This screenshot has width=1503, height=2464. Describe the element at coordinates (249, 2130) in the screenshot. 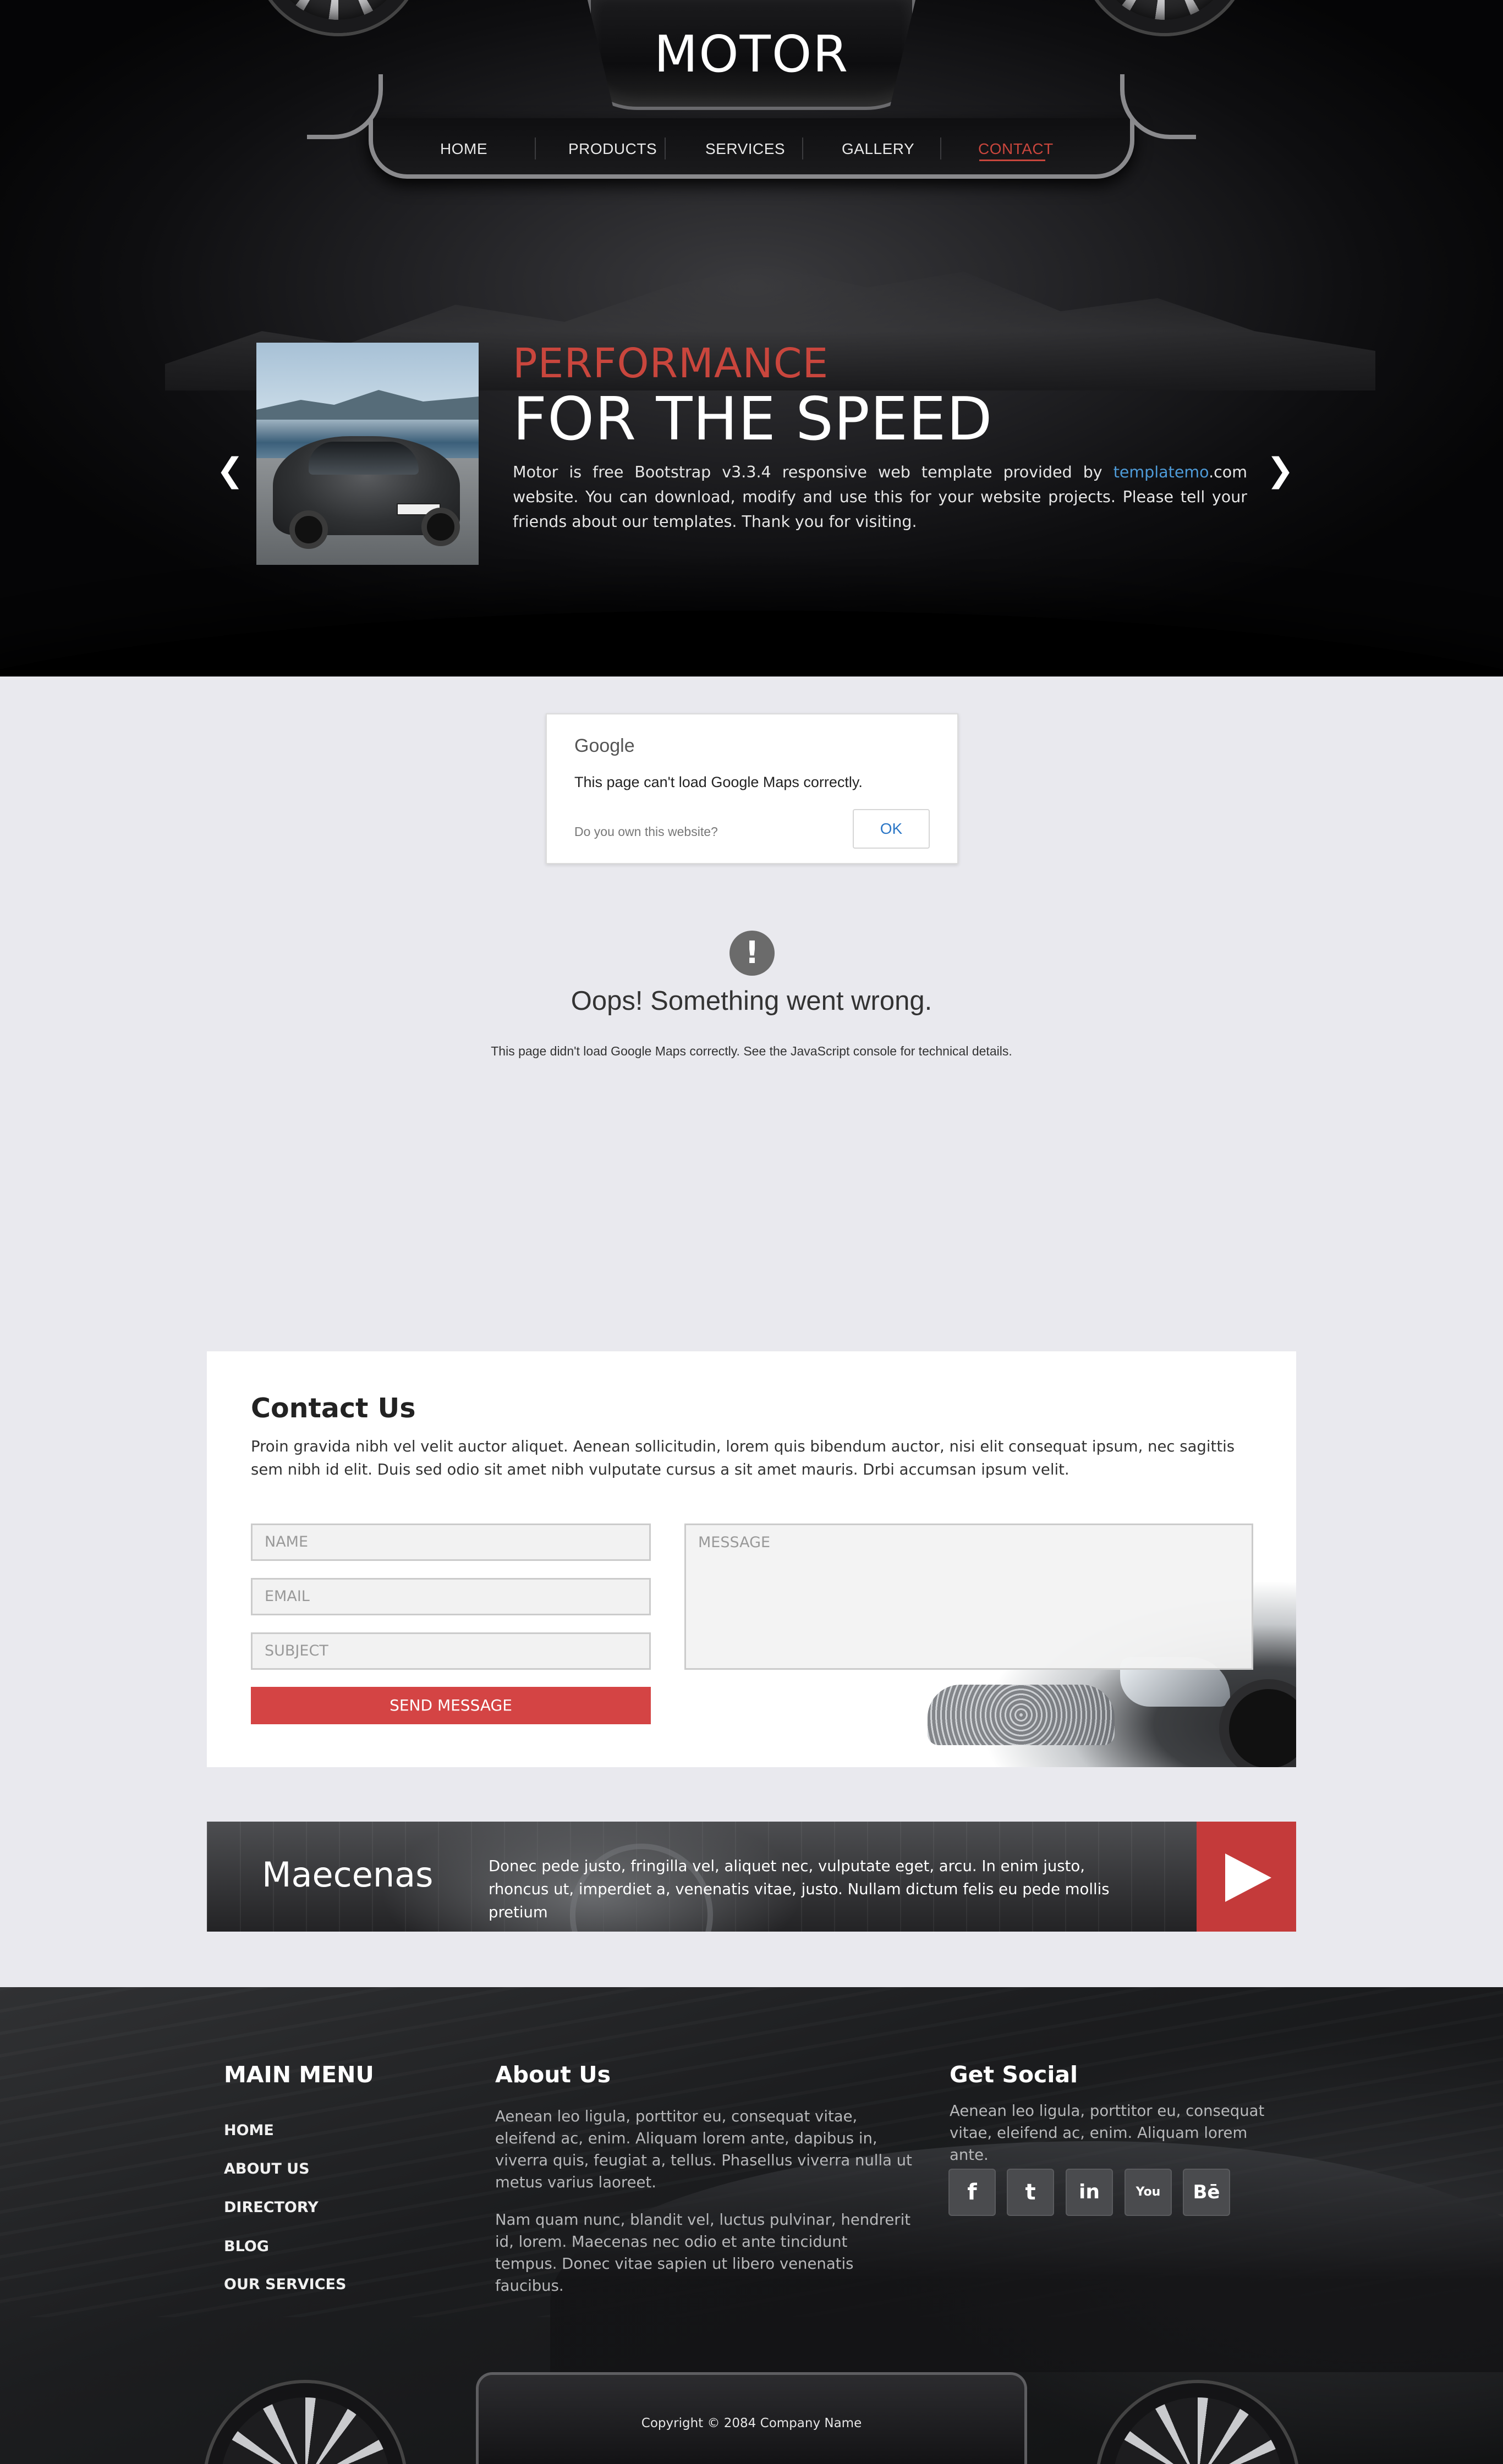

I see `footer-link-home: HOME` at that location.